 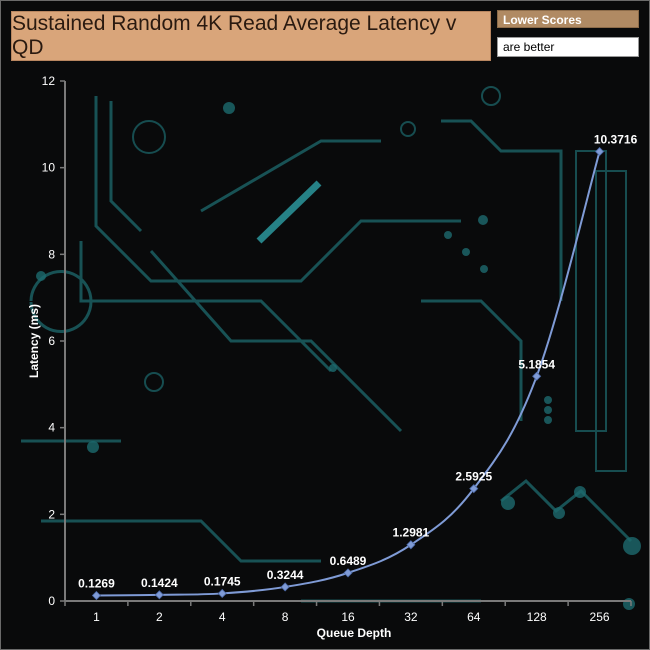 What do you see at coordinates (536, 364) in the screenshot?
I see `data-label: 5.1854` at bounding box center [536, 364].